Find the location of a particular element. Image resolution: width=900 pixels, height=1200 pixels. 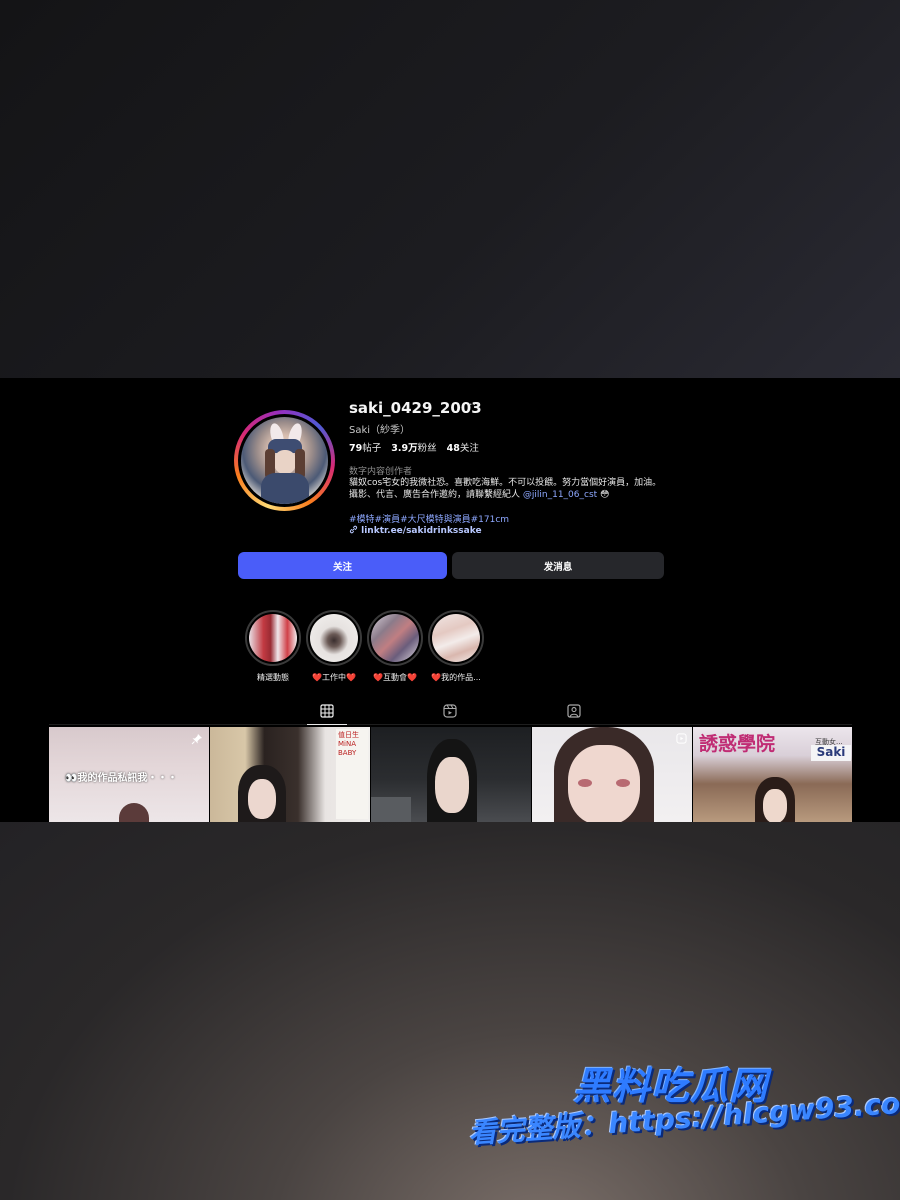

story-highlight: ❤️互動會❤️ is located at coordinates (395, 646).